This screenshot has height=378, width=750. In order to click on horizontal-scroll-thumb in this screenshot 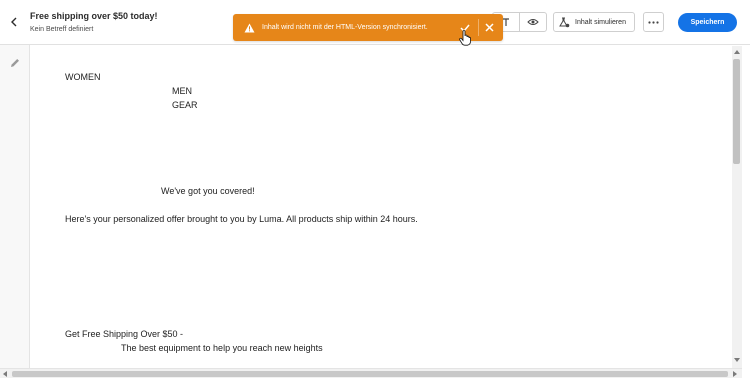, I will do `click(370, 374)`.